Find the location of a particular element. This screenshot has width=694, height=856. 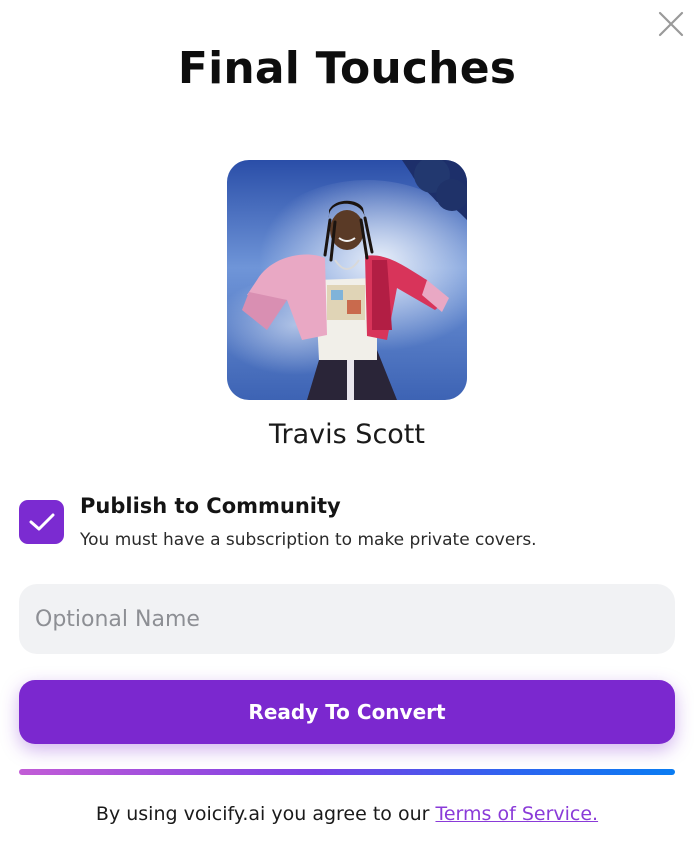

close-button is located at coordinates (671, 24).